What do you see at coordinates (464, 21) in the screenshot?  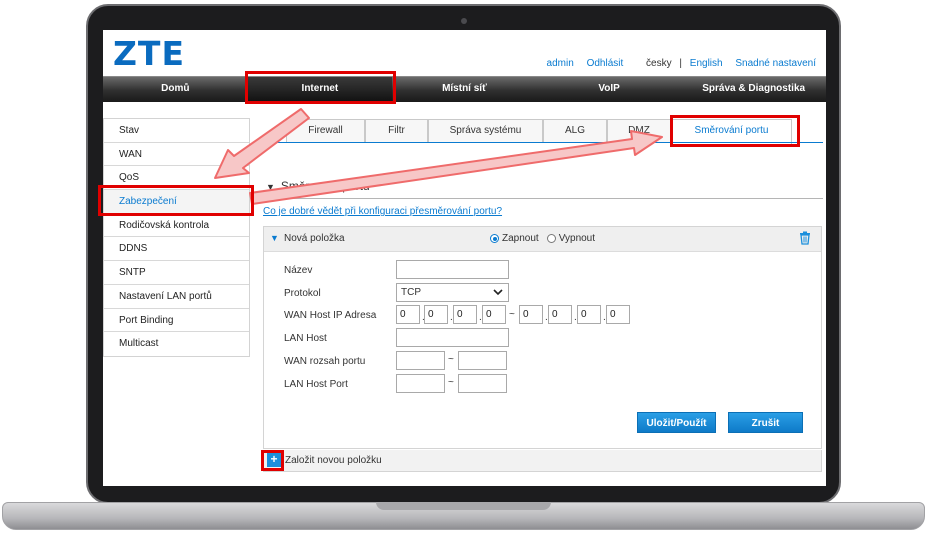 I see `webcam` at bounding box center [464, 21].